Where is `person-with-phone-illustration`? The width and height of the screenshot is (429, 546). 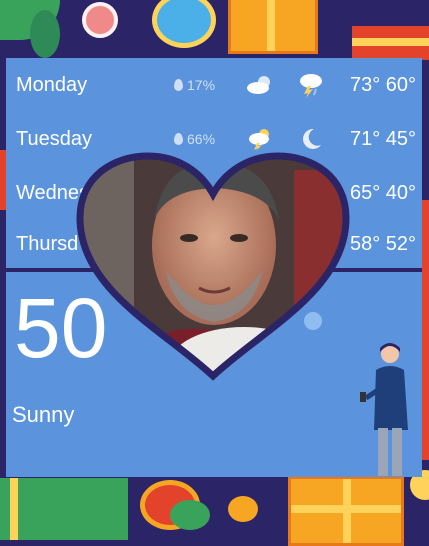 person-with-phone-illustration is located at coordinates (384, 409).